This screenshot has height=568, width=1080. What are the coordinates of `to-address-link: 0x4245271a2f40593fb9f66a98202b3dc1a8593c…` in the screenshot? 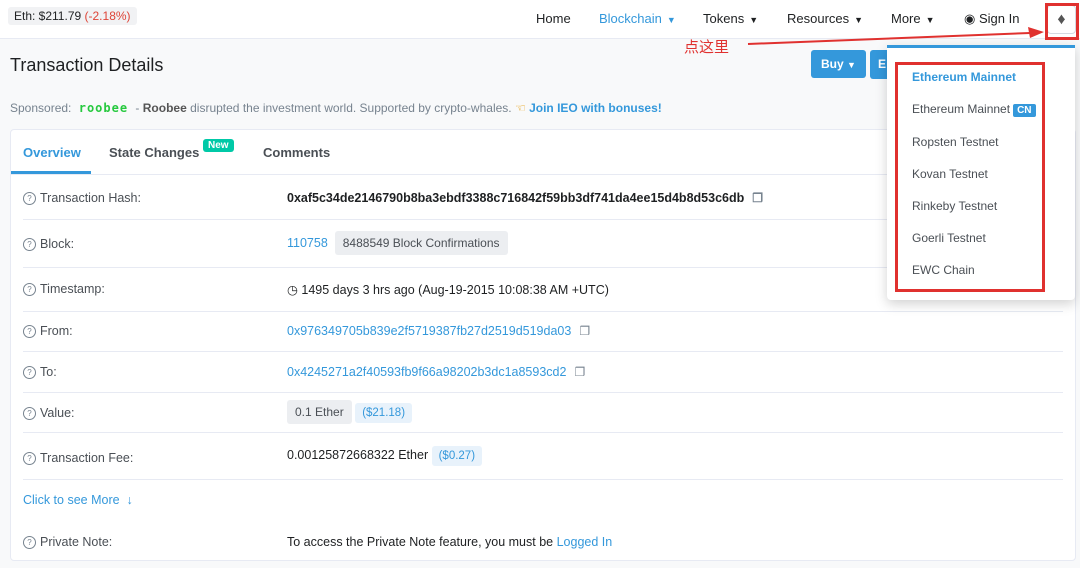 It's located at (426, 372).